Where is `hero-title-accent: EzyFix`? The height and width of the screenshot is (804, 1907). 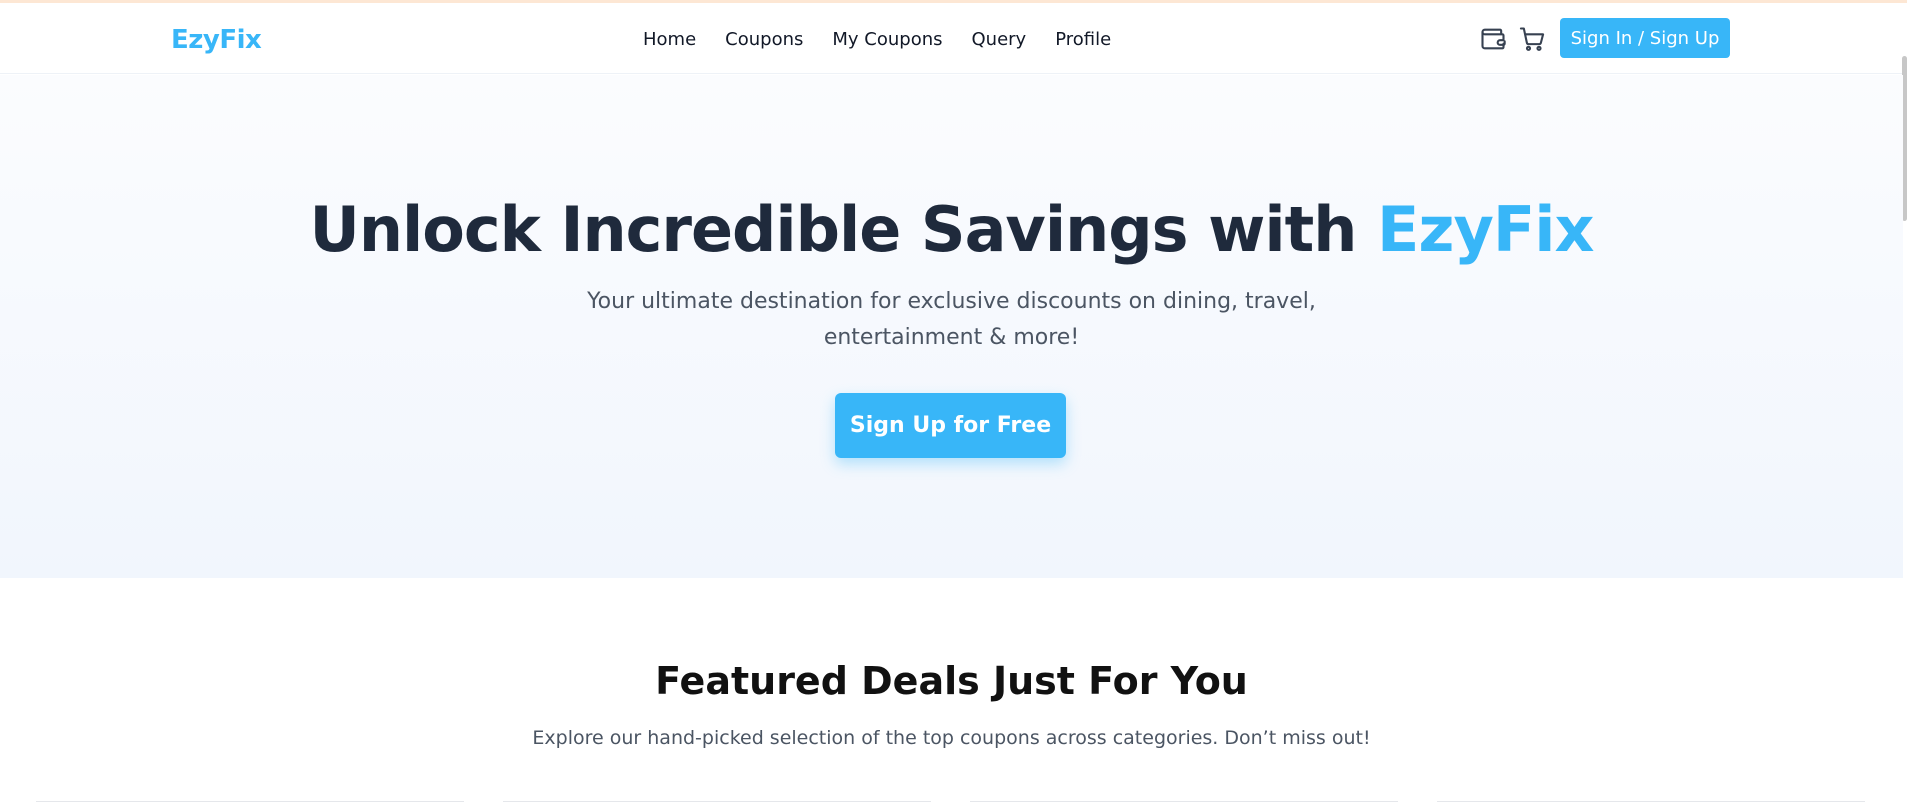 hero-title-accent: EzyFix is located at coordinates (1485, 229).